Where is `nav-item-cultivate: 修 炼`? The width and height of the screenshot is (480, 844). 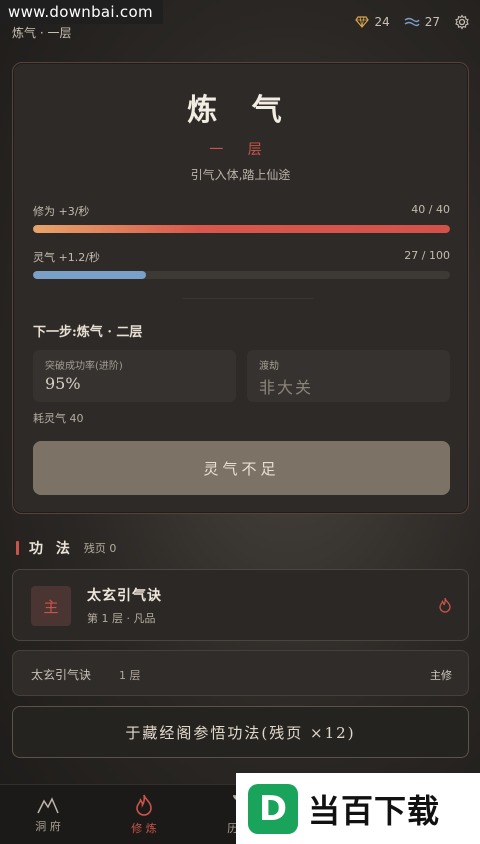 nav-item-cultivate: 修 炼 is located at coordinates (144, 814).